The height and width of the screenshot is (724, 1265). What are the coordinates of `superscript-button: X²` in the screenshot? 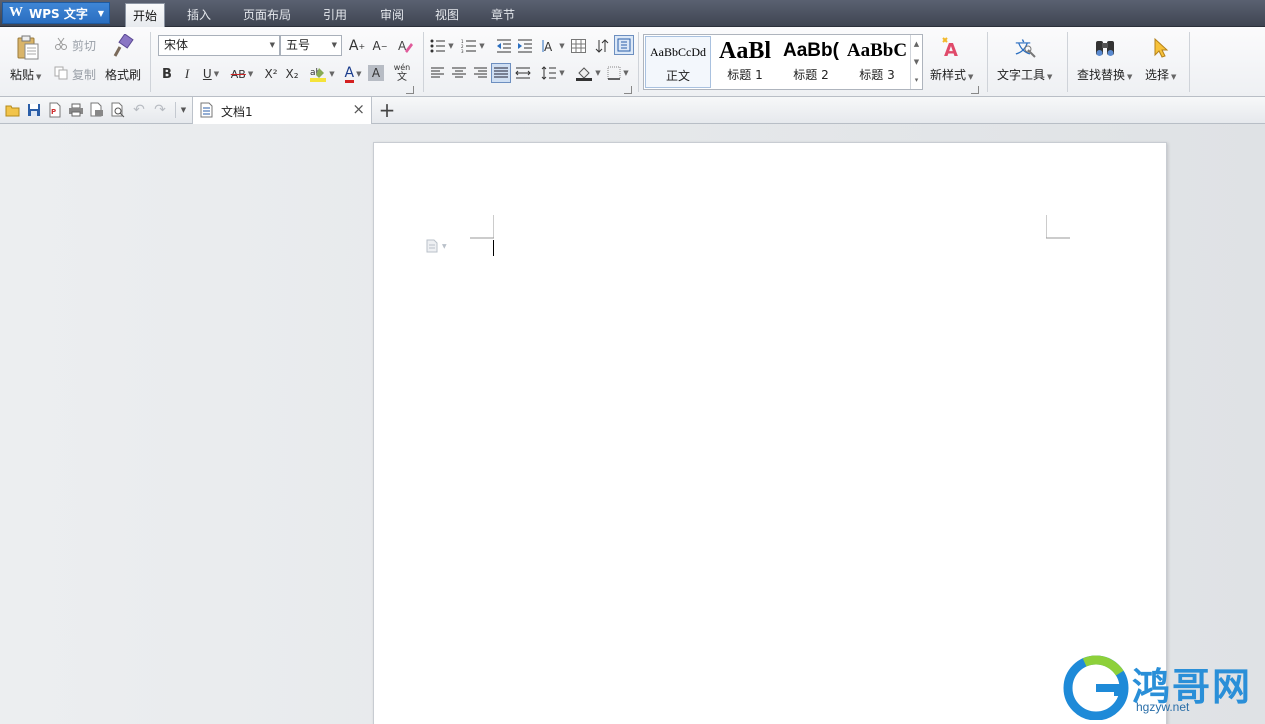 It's located at (271, 74).